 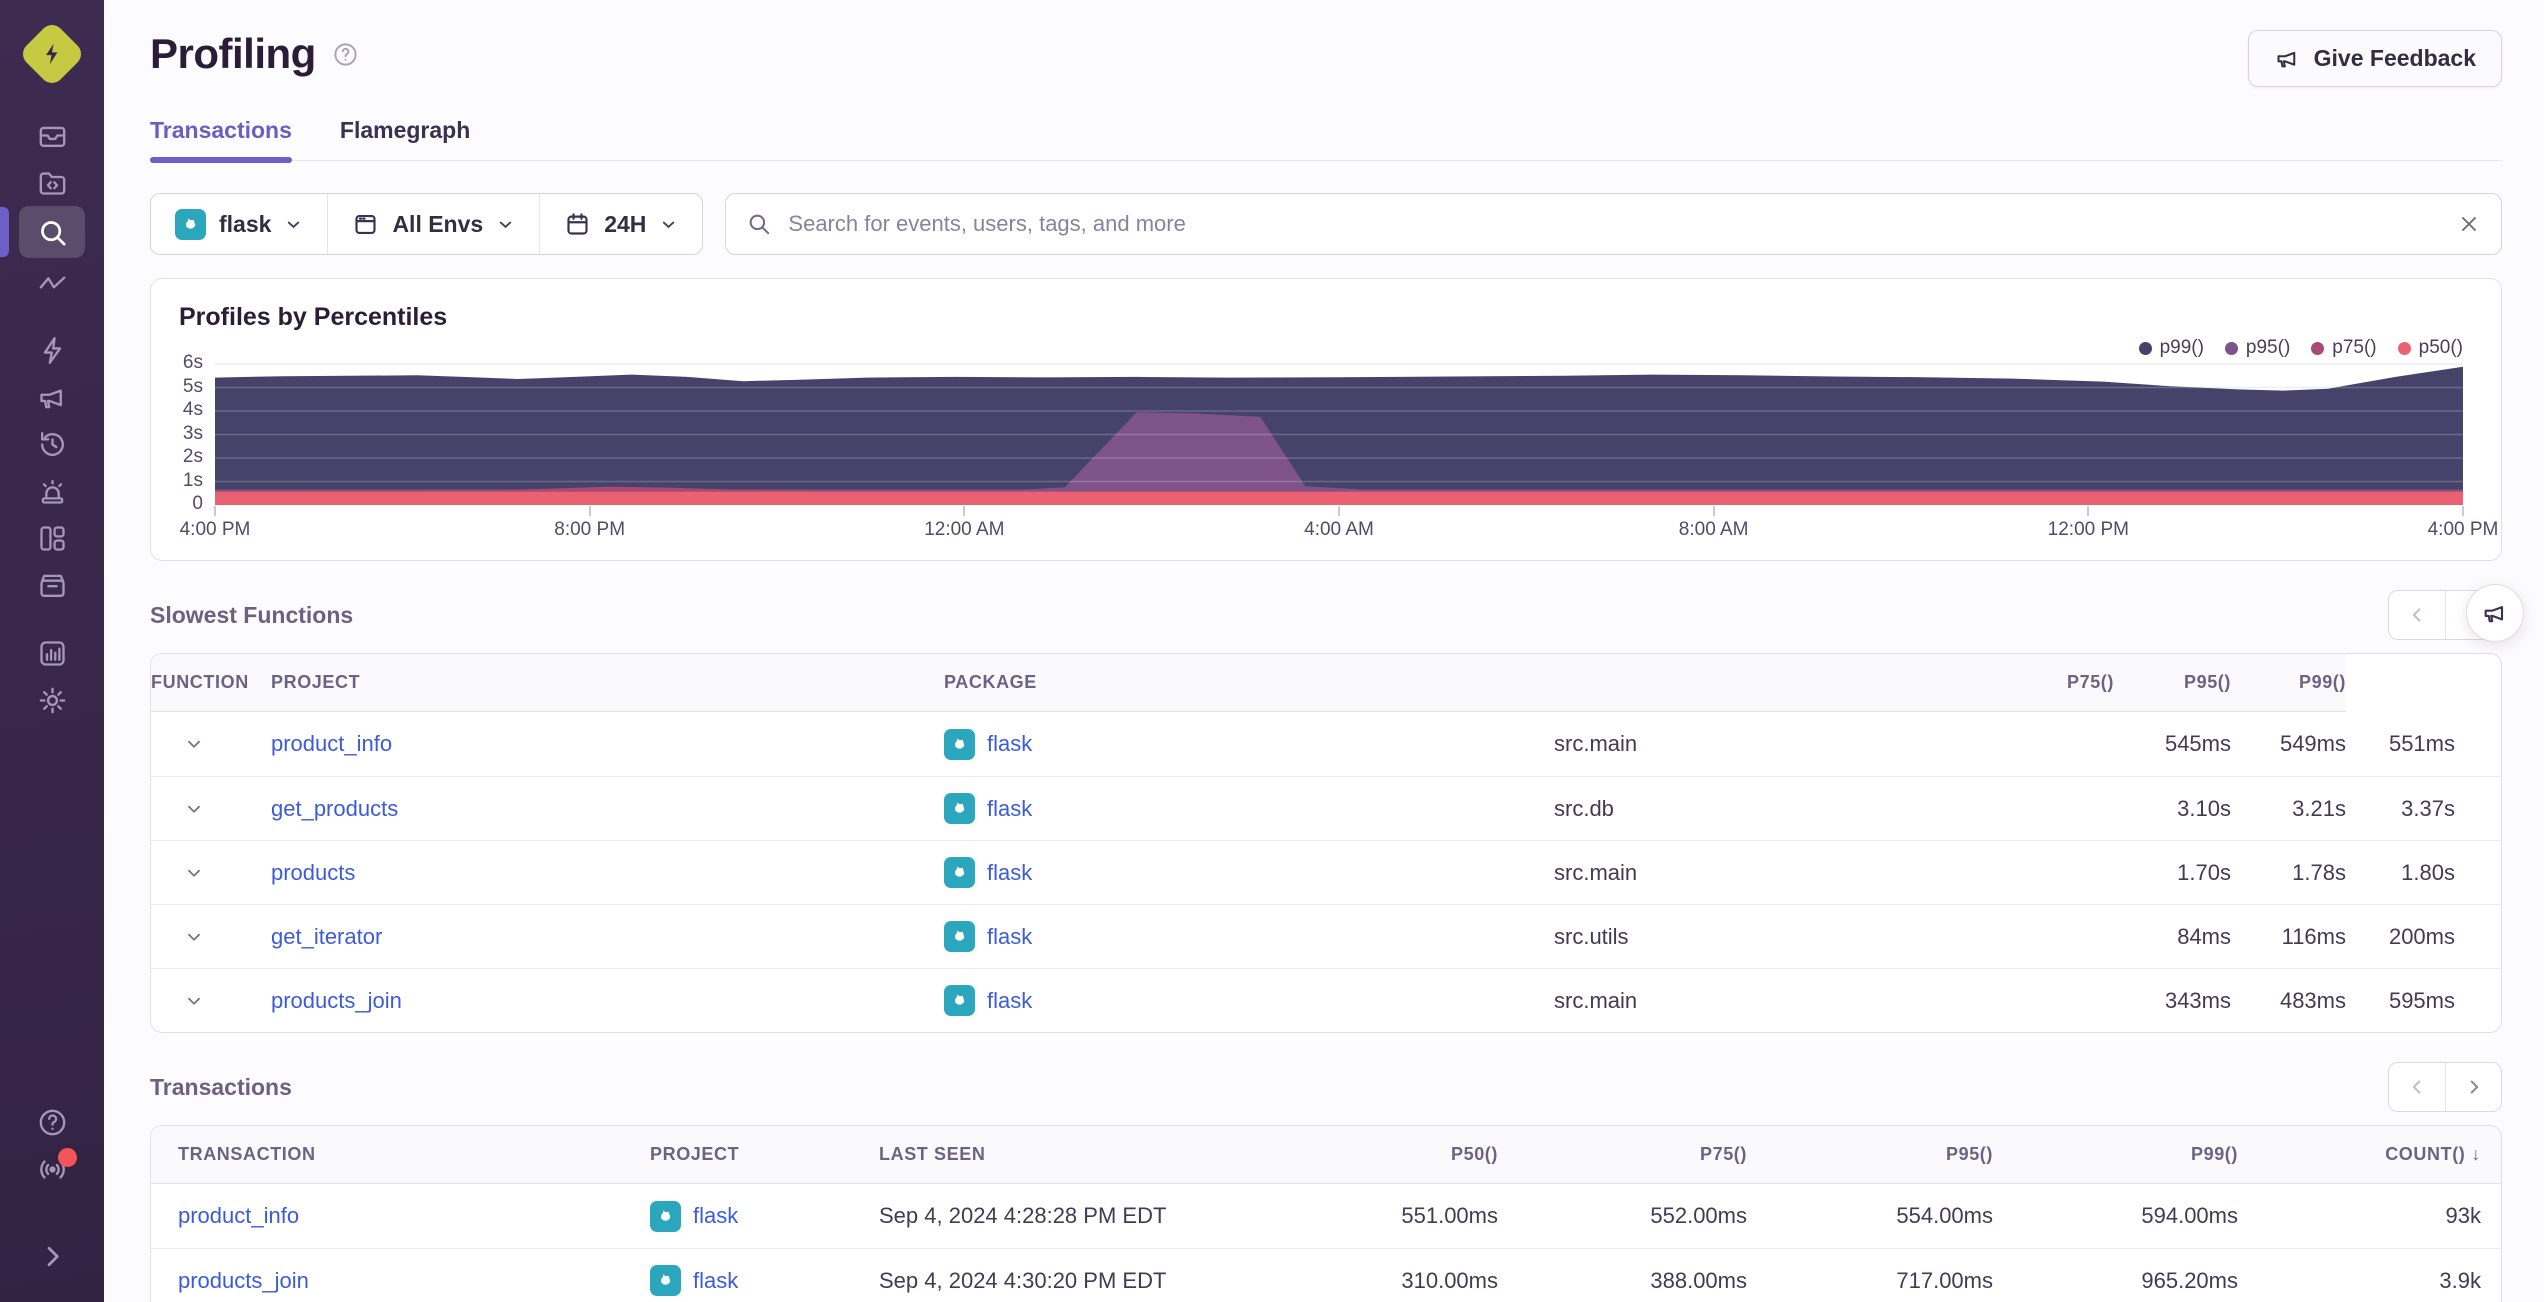 I want to click on tab-flamegraph: Flamegraph, so click(x=405, y=138).